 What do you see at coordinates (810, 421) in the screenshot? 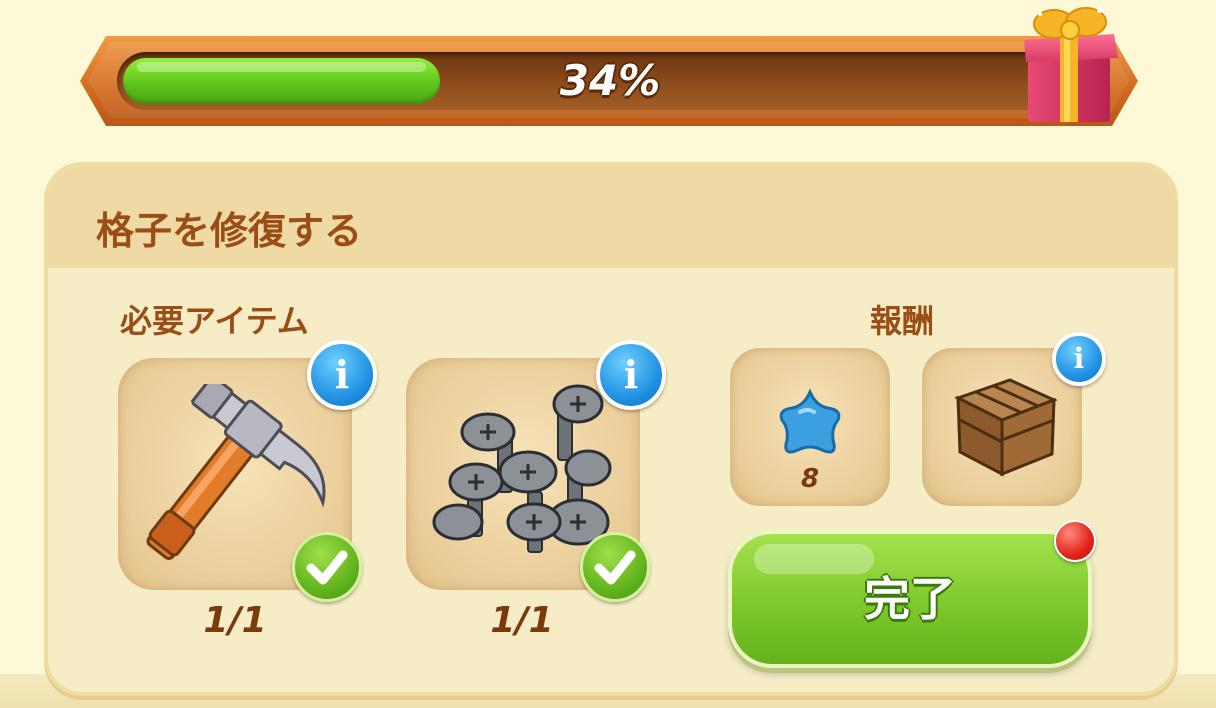
I see `blue-star-icon` at bounding box center [810, 421].